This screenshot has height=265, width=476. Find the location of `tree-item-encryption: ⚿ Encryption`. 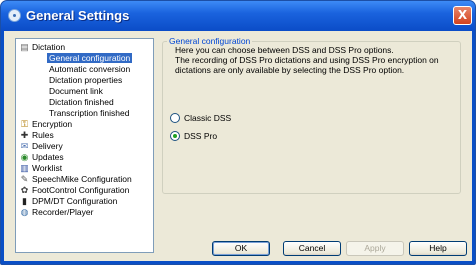

tree-item-encryption: ⚿ Encryption is located at coordinates (85, 124).